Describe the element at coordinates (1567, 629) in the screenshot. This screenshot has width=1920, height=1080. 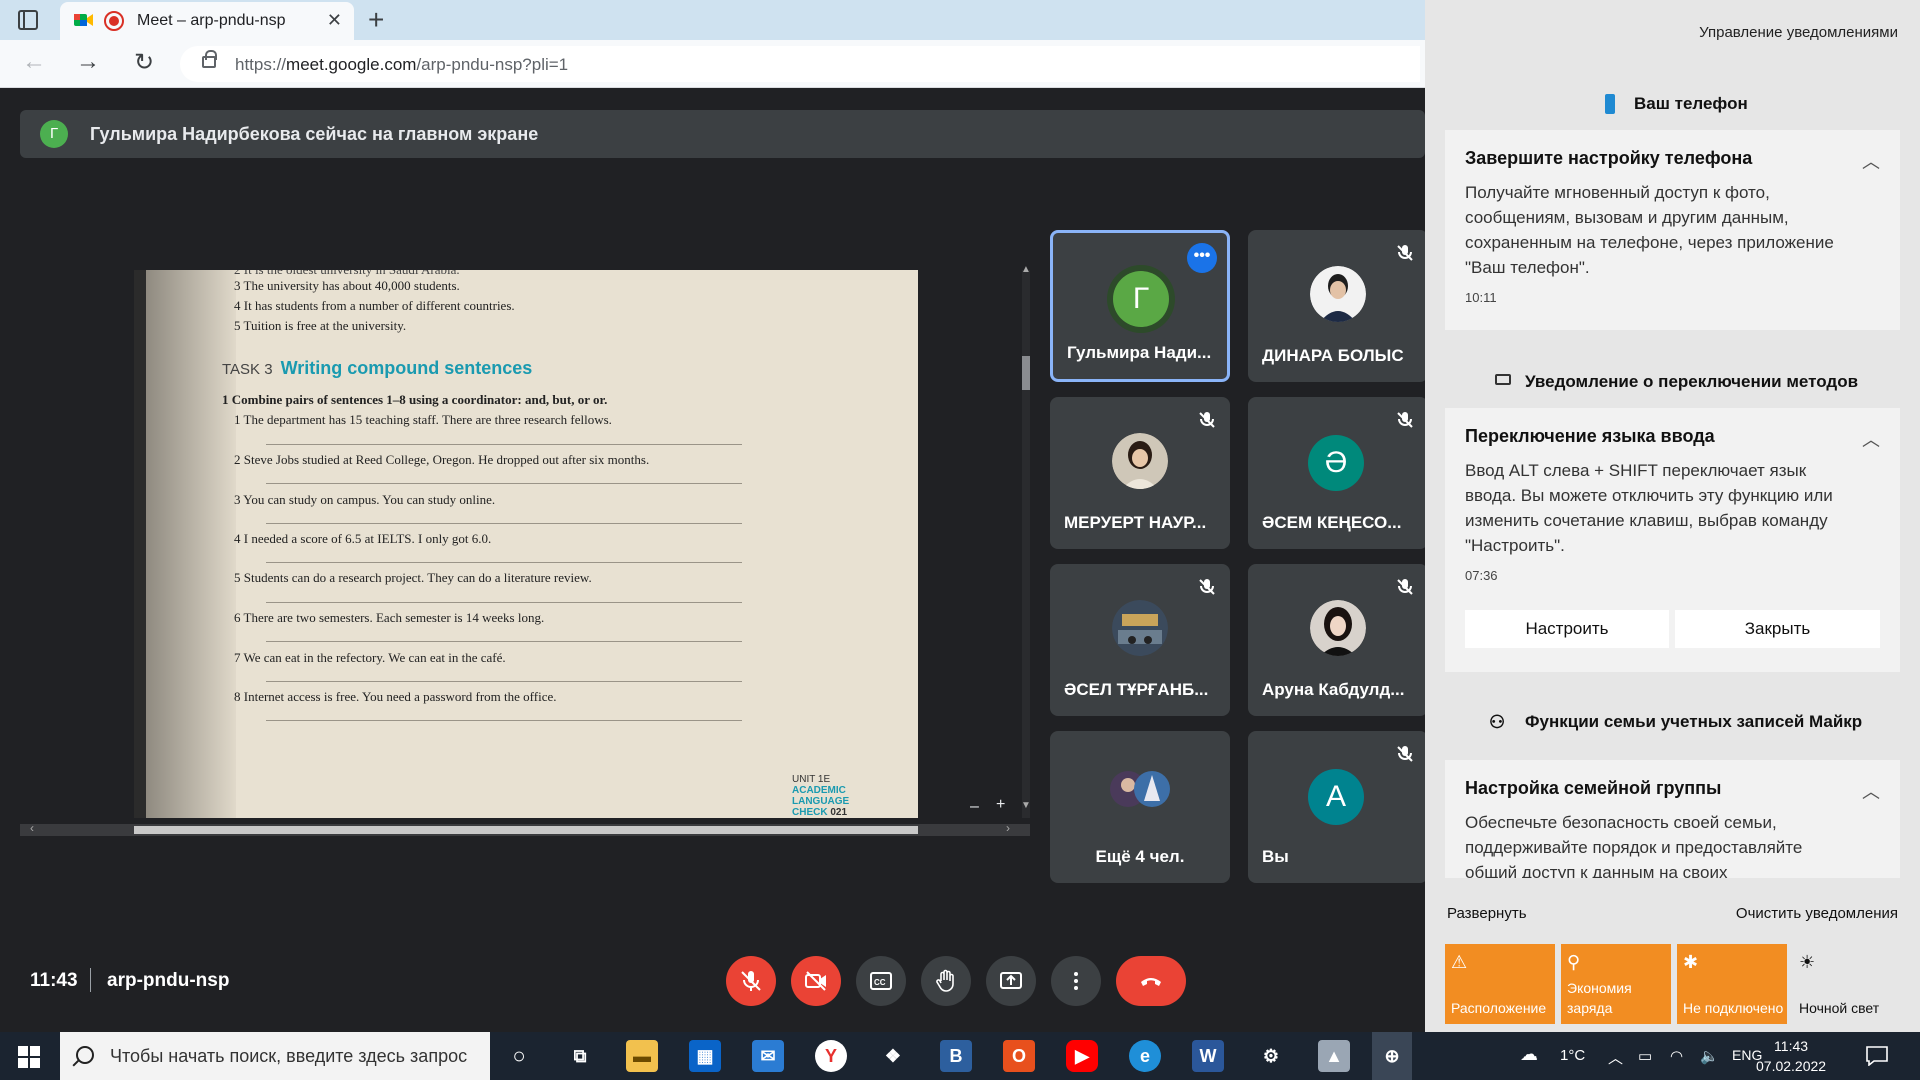
I see `settings-button: Настроить` at that location.